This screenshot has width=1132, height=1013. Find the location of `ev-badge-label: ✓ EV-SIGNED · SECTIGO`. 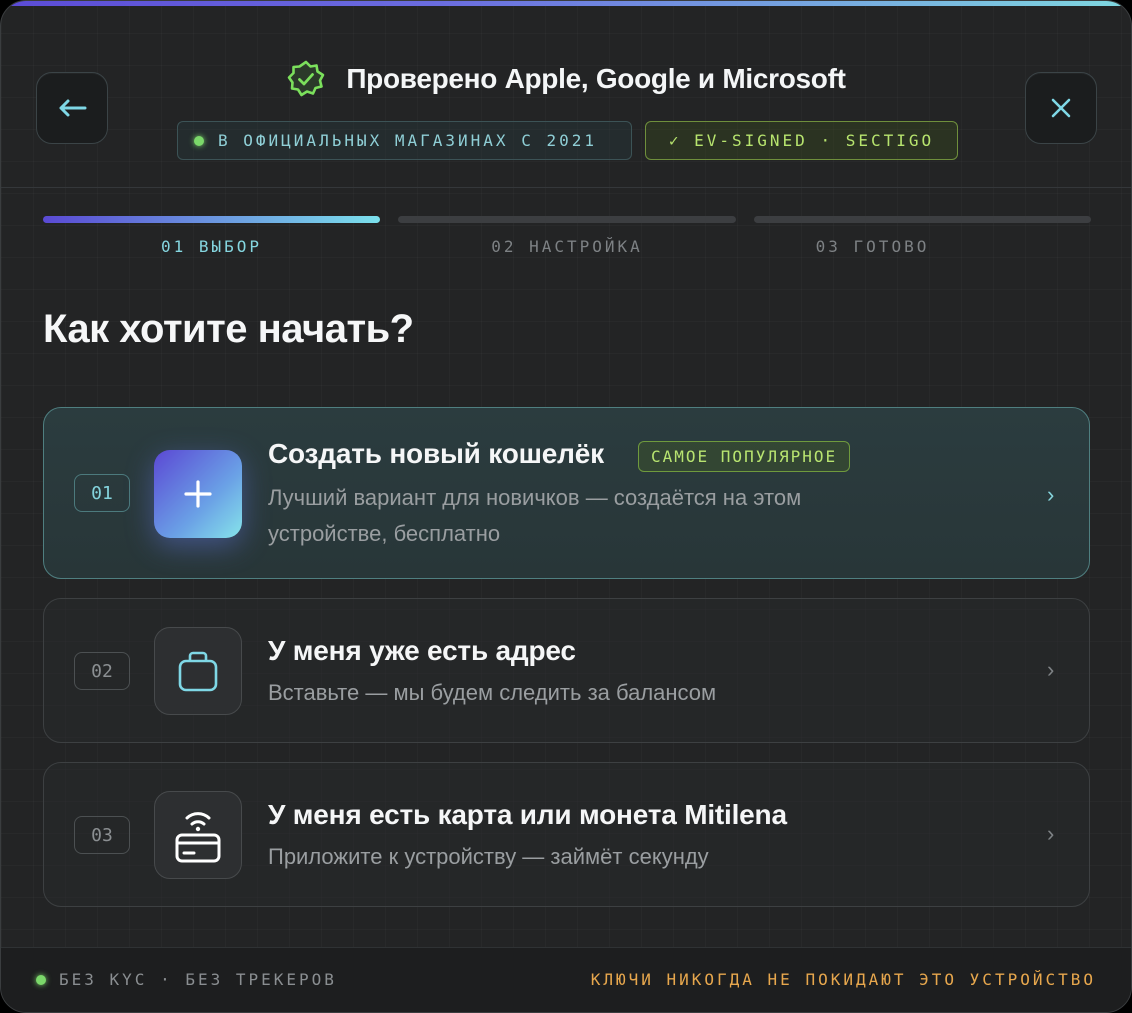

ev-badge-label: ✓ EV-SIGNED · SECTIGO is located at coordinates (801, 140).